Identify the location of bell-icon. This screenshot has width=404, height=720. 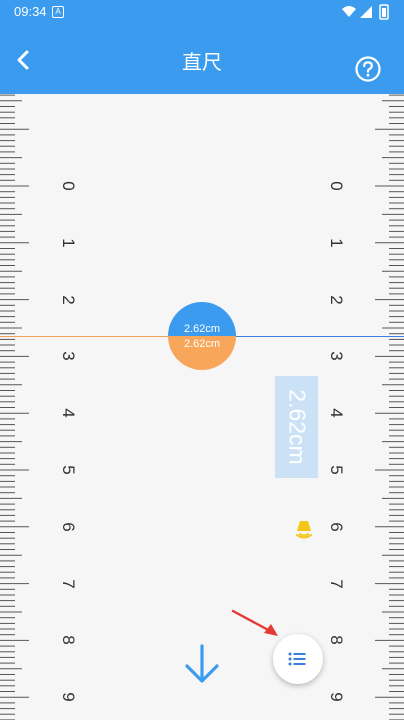
(304, 530).